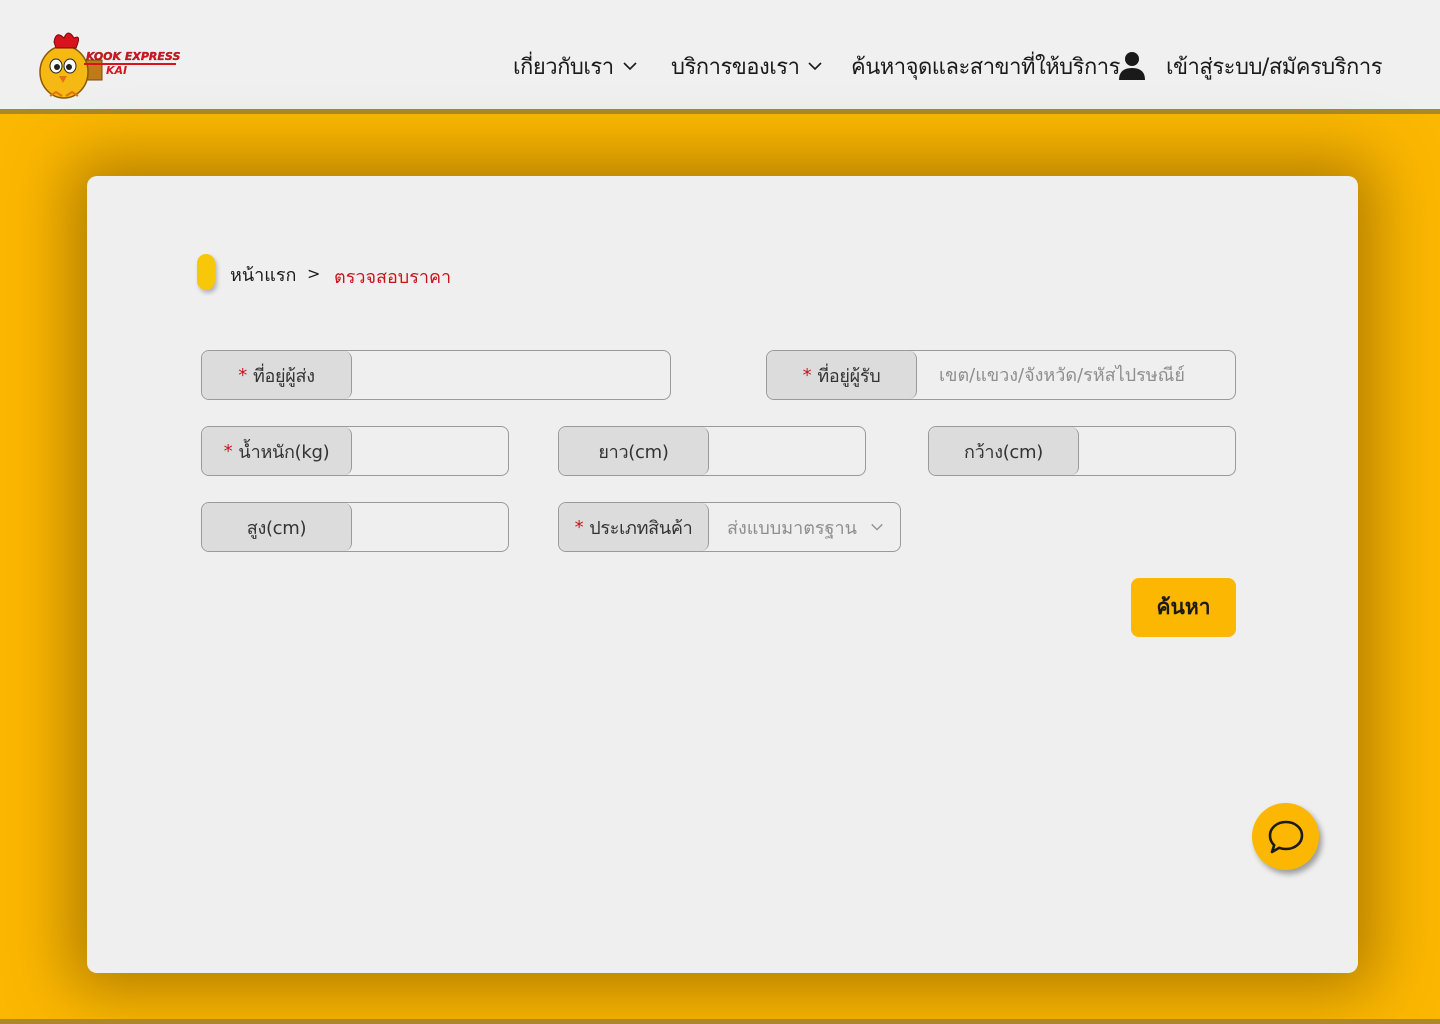 This screenshot has height=1024, width=1440. I want to click on weight-field: * น้ำหนัก(kg), so click(355, 451).